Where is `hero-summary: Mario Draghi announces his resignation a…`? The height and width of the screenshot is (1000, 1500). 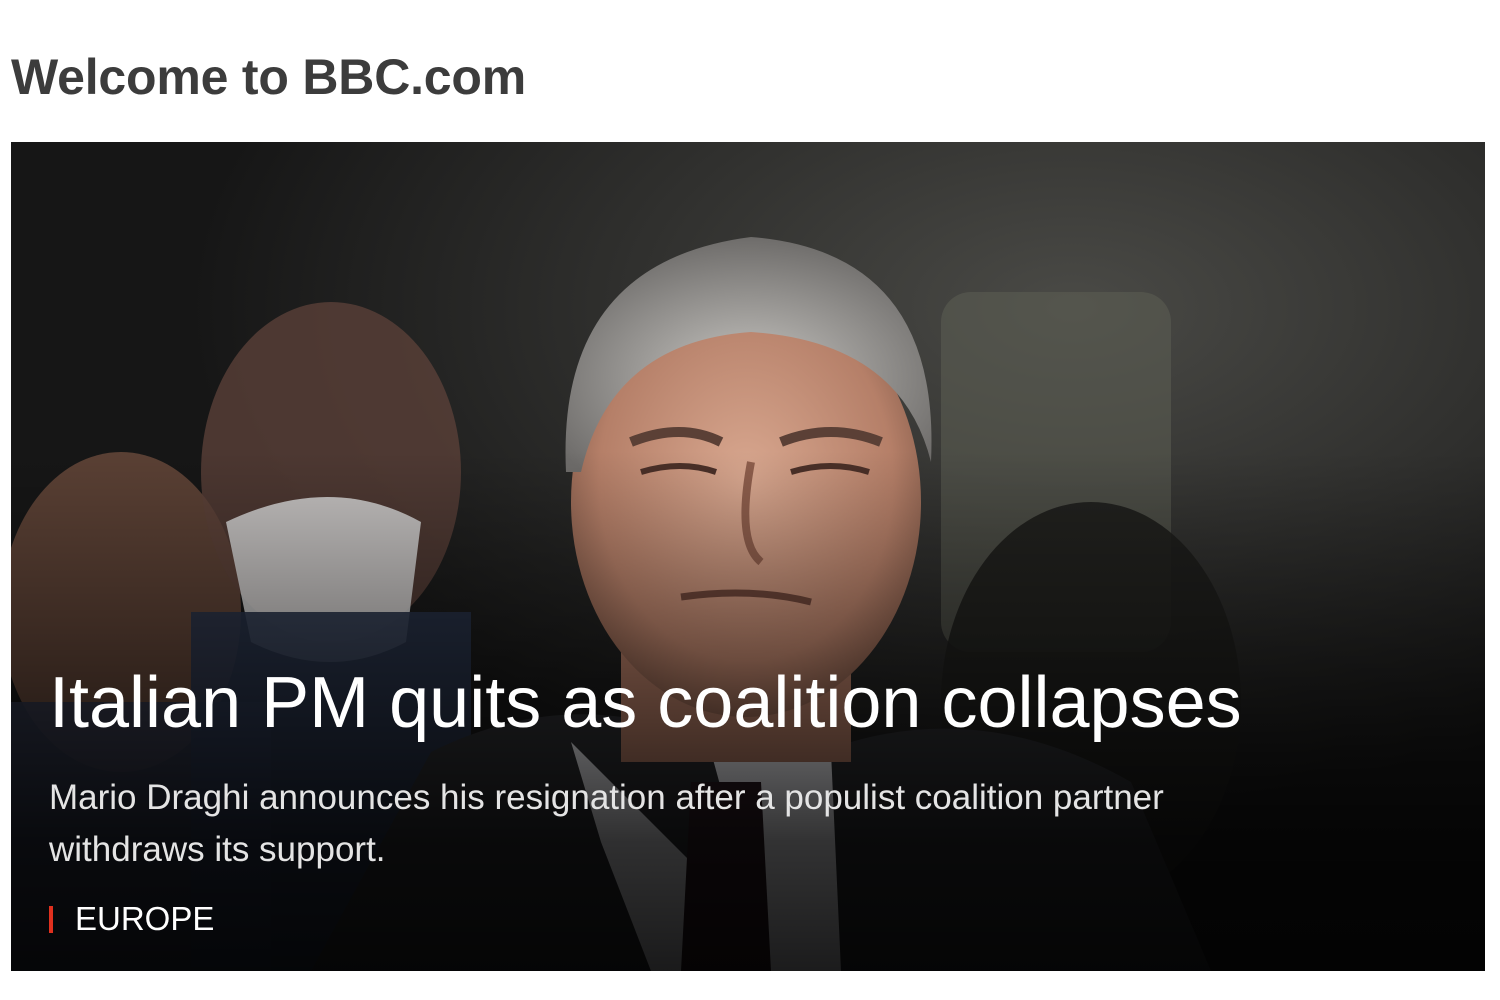
hero-summary: Mario Draghi announces his resignation a… is located at coordinates (606, 823).